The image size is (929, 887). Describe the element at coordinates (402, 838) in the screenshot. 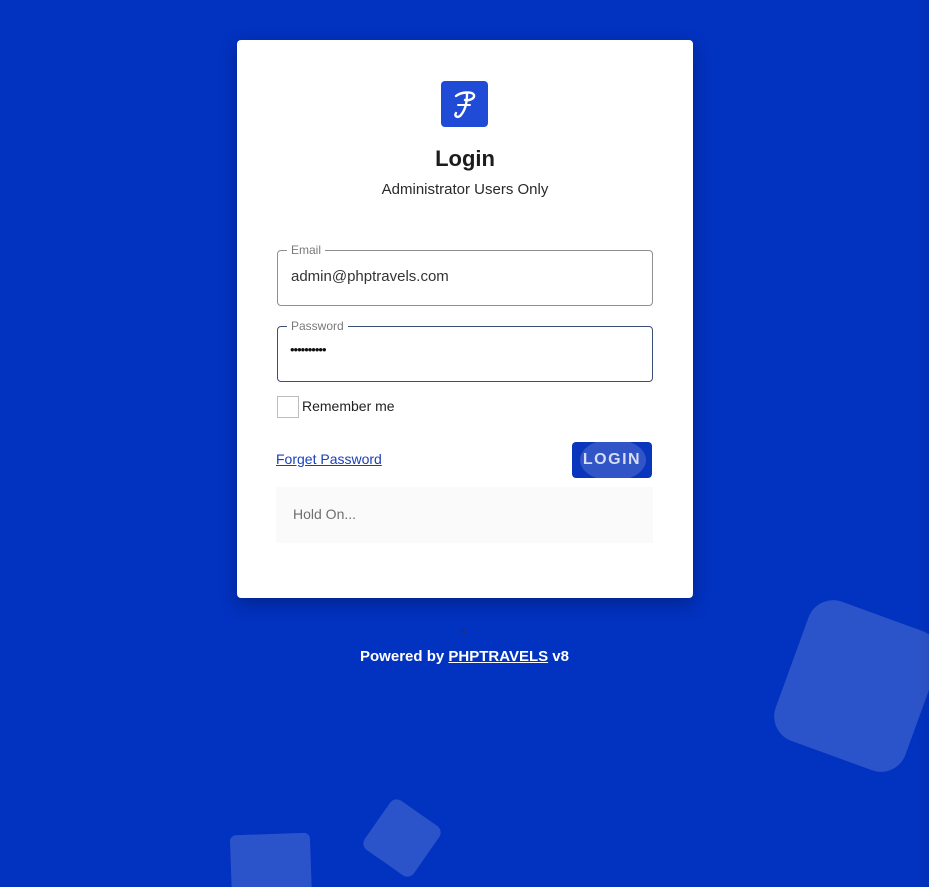

I see `decorative-square-bottom-middle` at that location.